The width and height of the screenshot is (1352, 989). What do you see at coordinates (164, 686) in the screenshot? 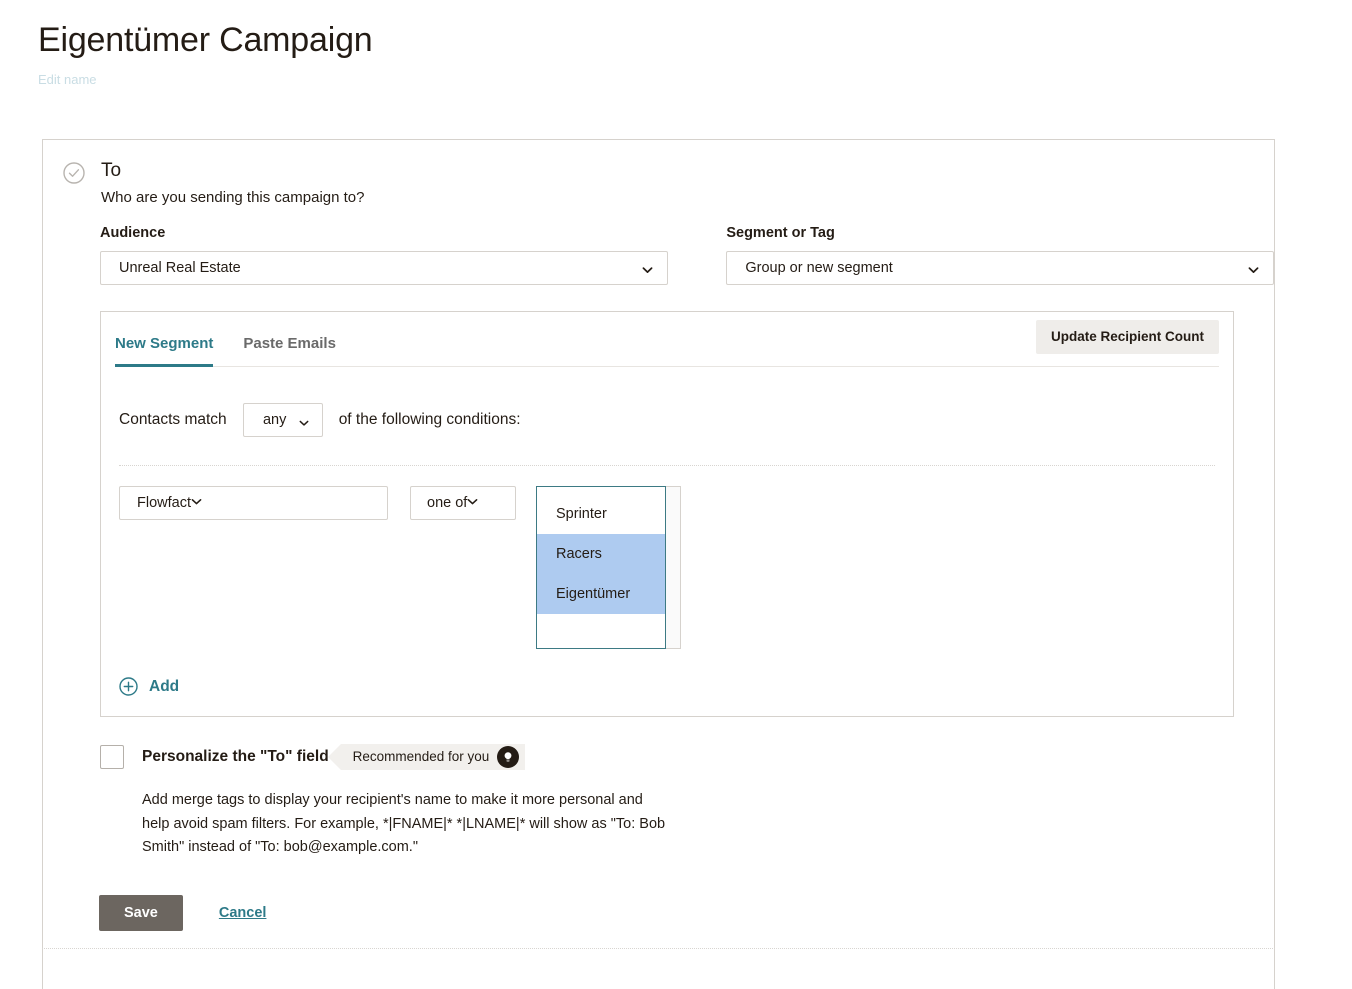
I see `add-condition-label: Add` at bounding box center [164, 686].